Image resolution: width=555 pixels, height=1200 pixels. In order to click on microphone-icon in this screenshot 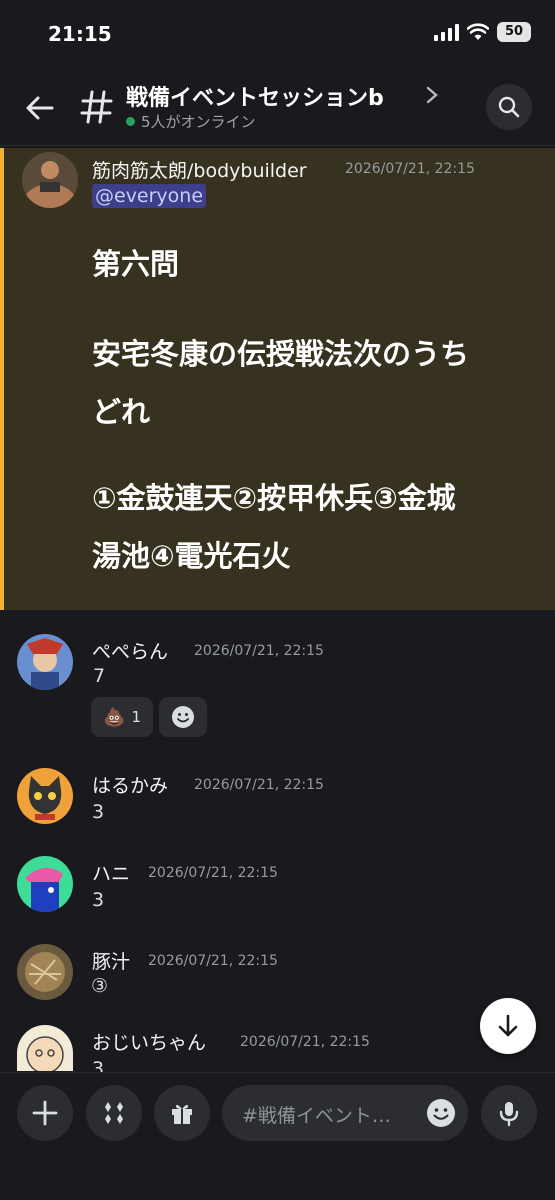, I will do `click(509, 1114)`.